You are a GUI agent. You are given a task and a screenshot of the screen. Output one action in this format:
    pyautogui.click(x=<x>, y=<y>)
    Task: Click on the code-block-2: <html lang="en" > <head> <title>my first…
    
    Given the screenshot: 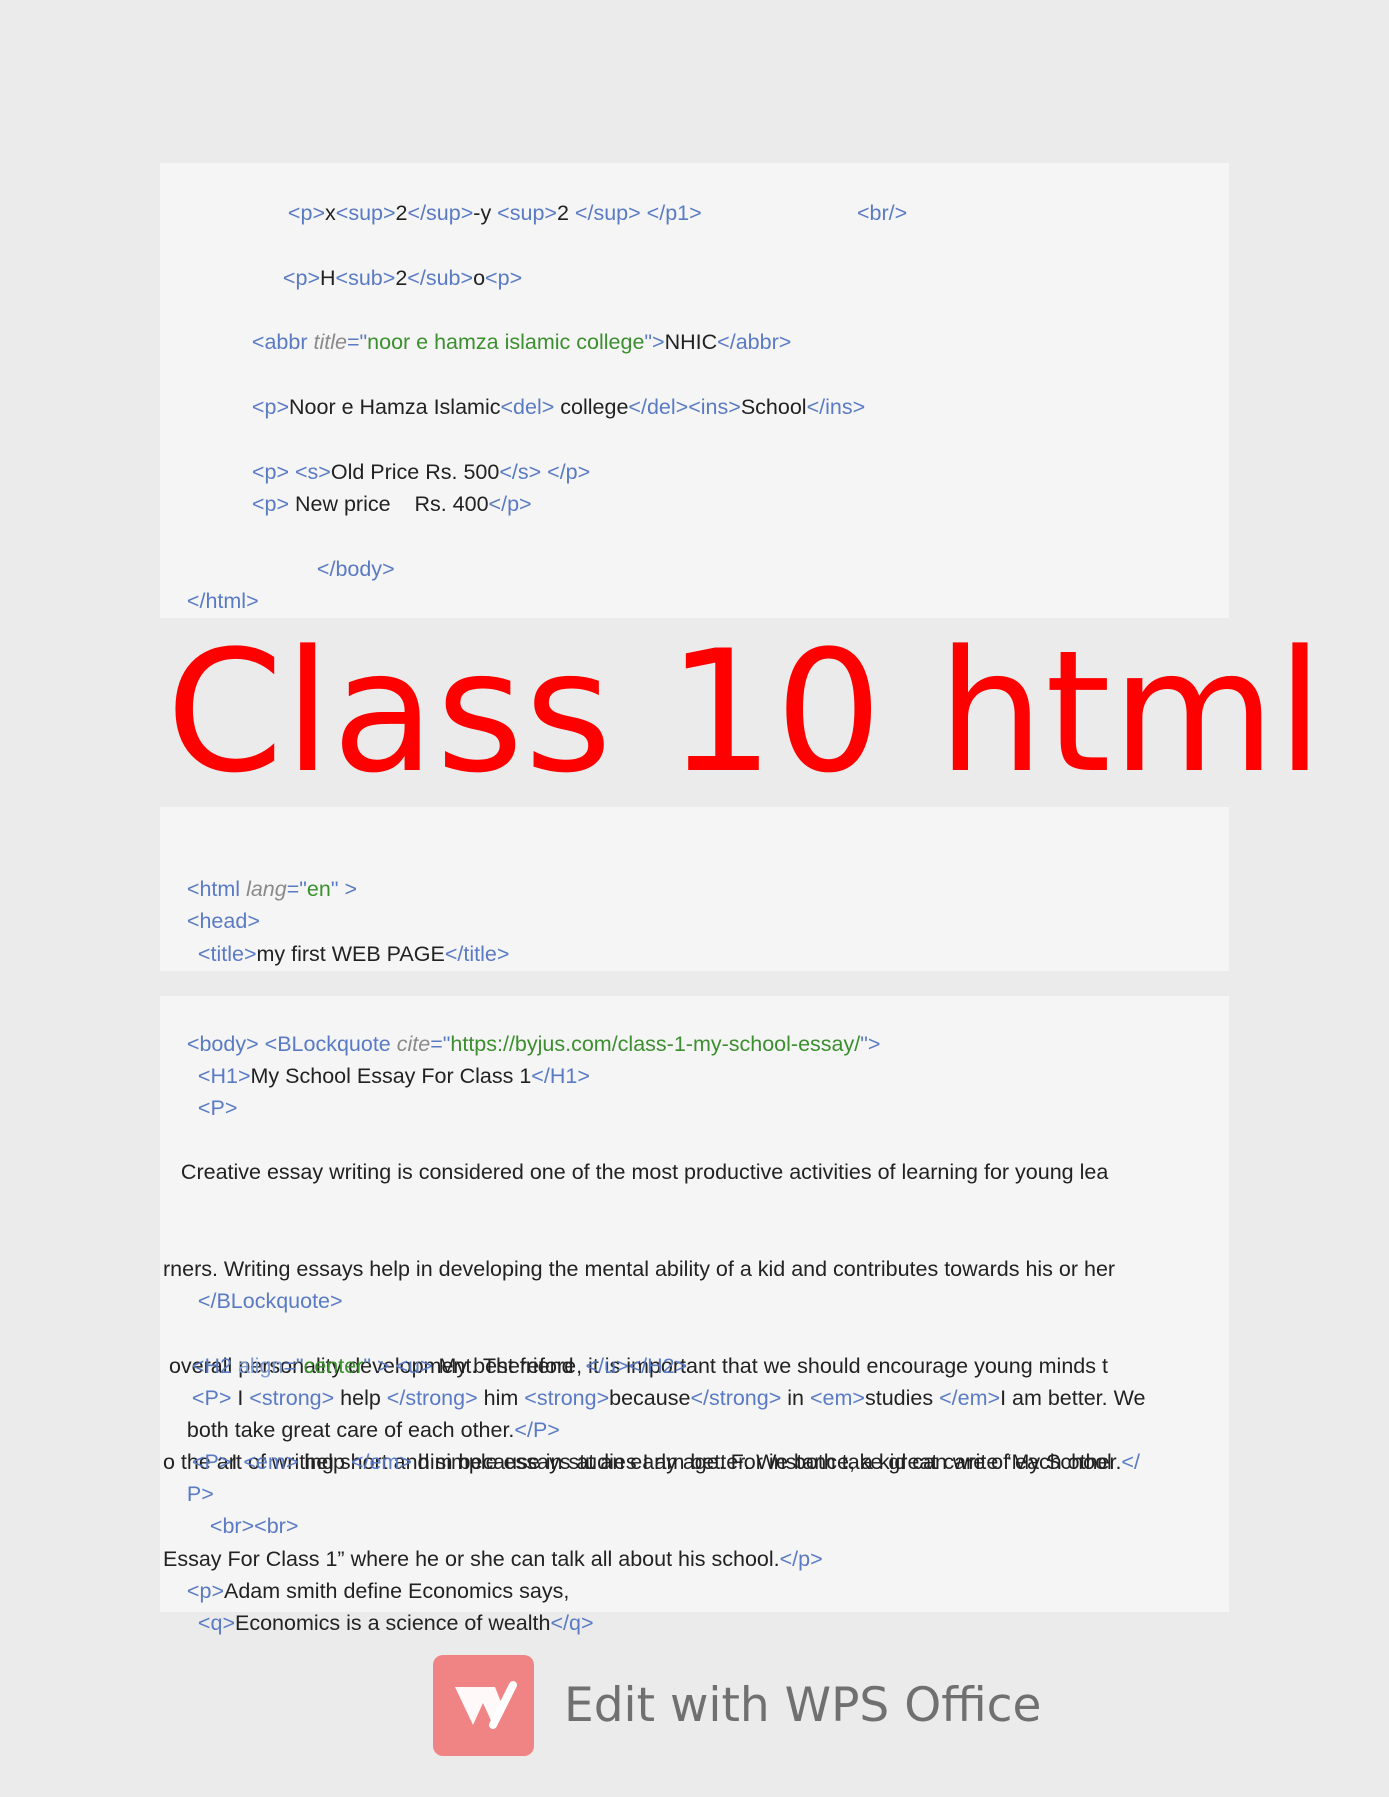 What is the action you would take?
    pyautogui.click(x=694, y=889)
    